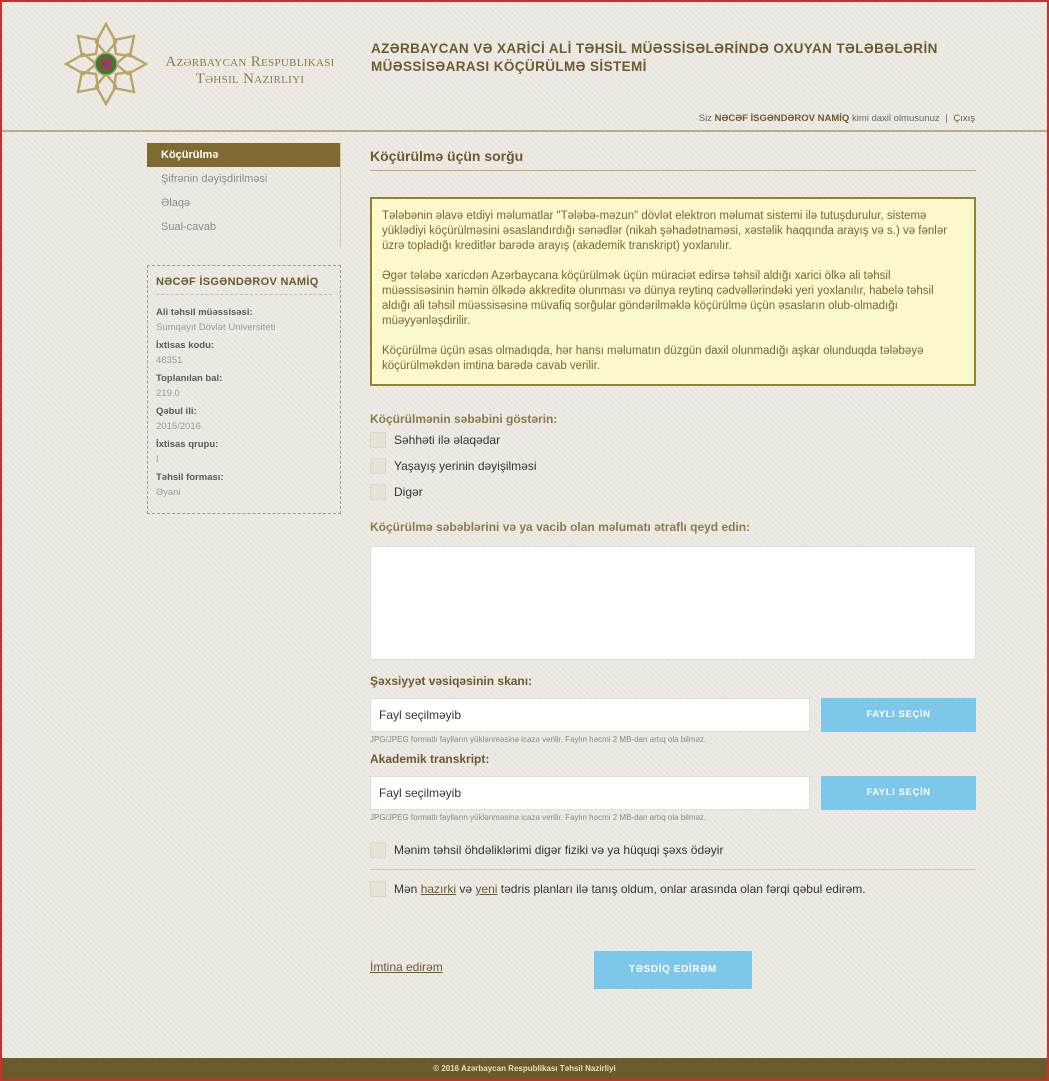 The image size is (1049, 1081). I want to click on confirm-button: TƏSDİQ EDİRƏM, so click(673, 970).